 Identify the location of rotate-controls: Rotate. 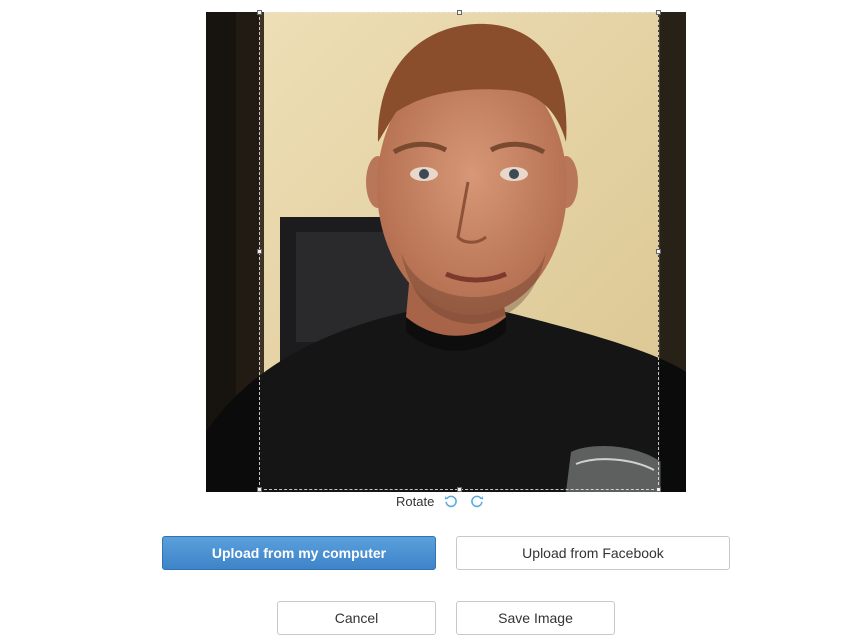
(441, 501).